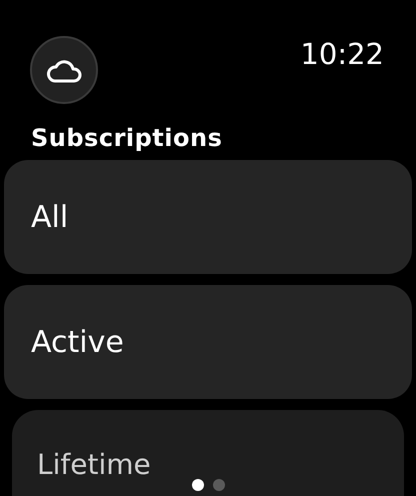 The image size is (416, 496). What do you see at coordinates (127, 138) in the screenshot?
I see `section-title: Subscriptions` at bounding box center [127, 138].